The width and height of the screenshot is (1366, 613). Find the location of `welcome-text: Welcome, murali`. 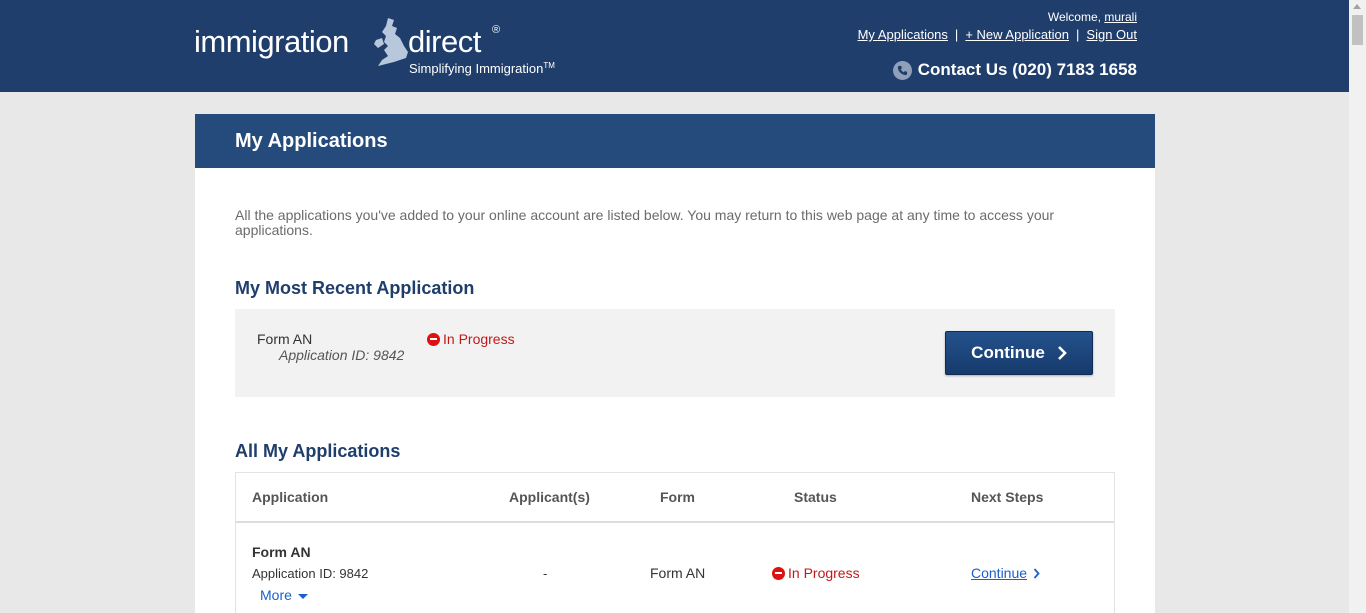

welcome-text: Welcome, murali is located at coordinates (1092, 17).